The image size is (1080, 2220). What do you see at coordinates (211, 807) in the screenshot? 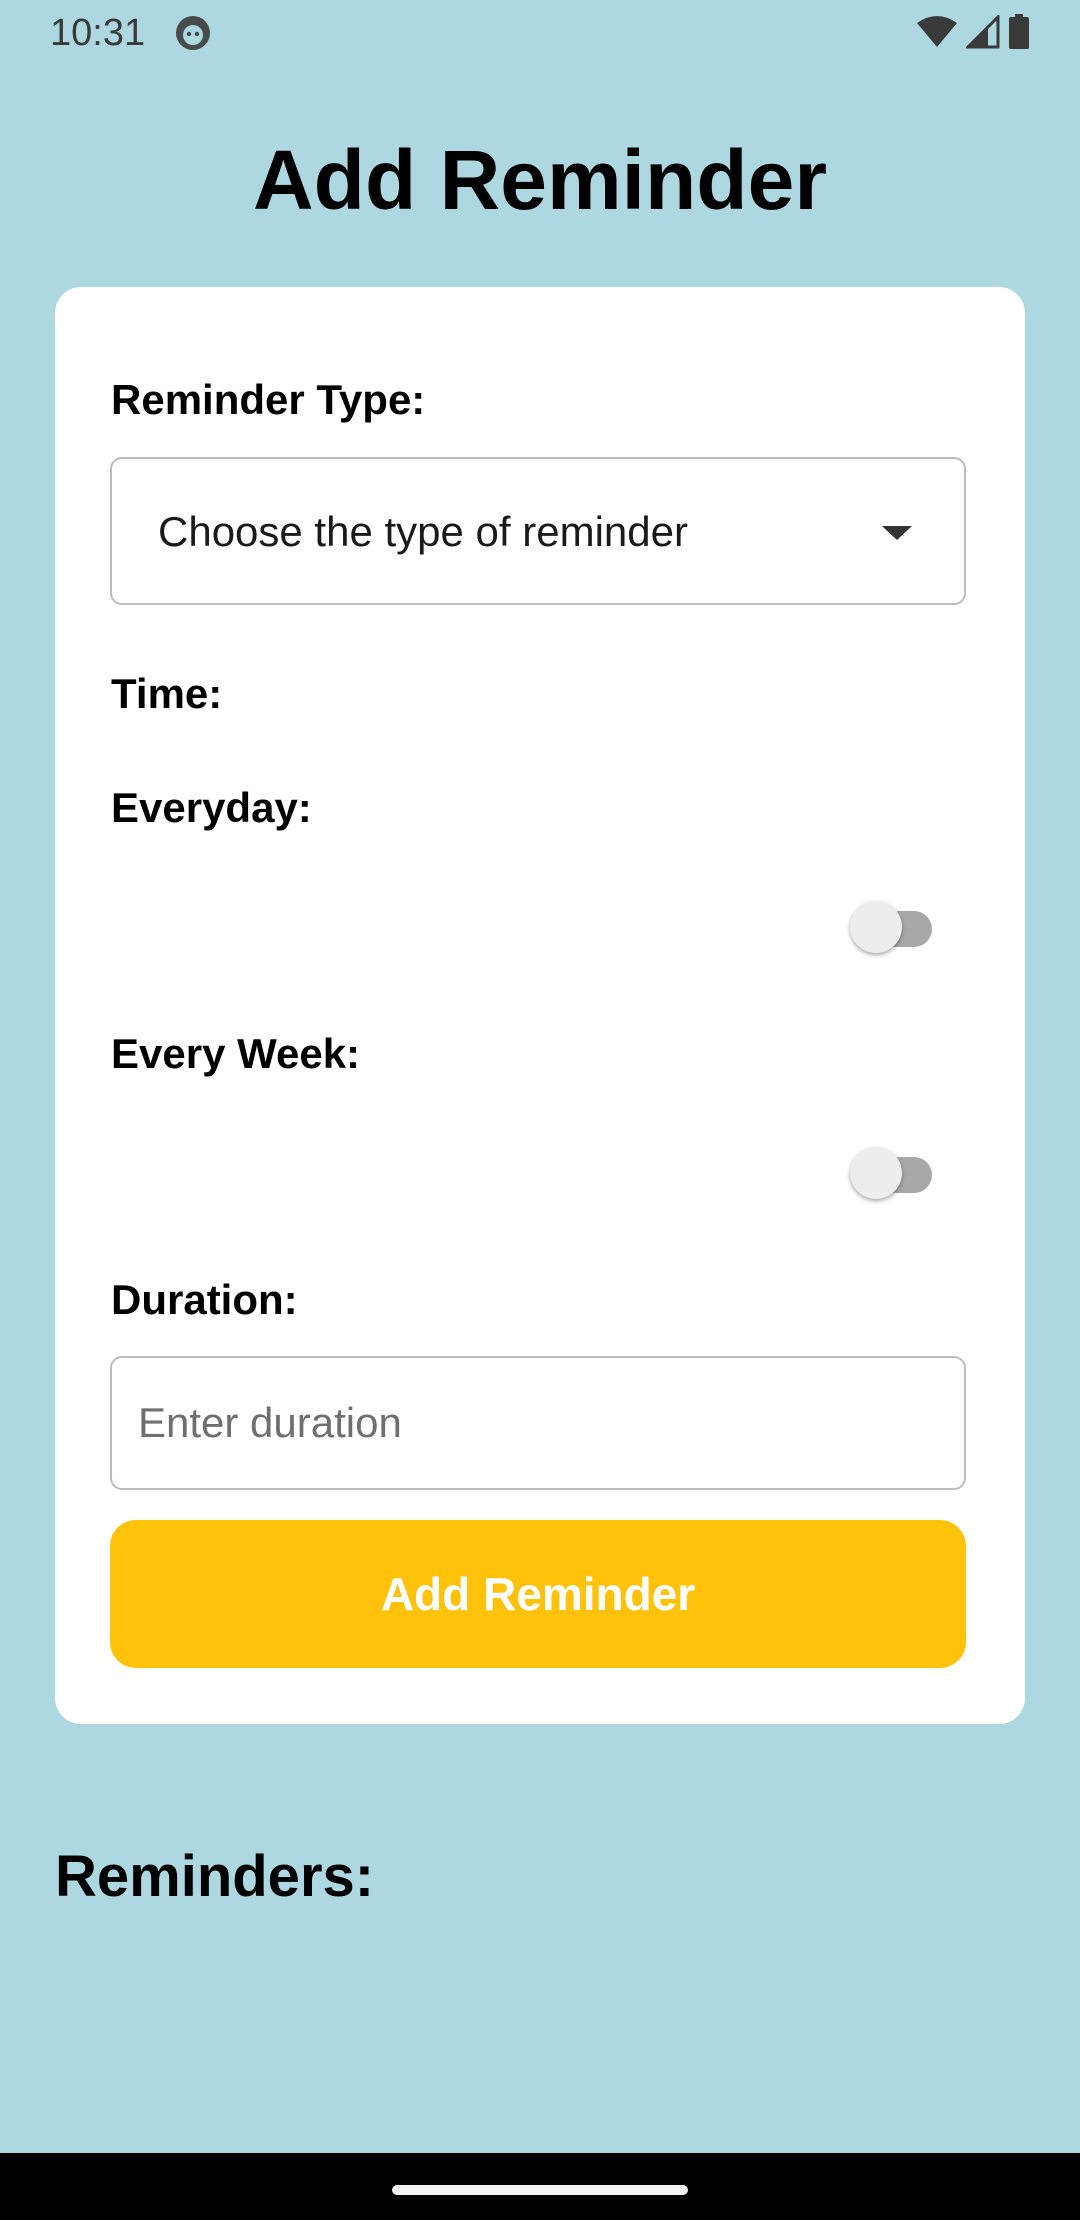
I see `everyday-label: Everyday:` at bounding box center [211, 807].